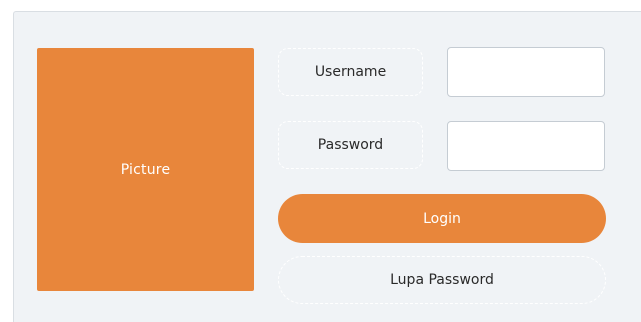 This screenshot has height=322, width=641. I want to click on username-label-text: Username, so click(350, 72).